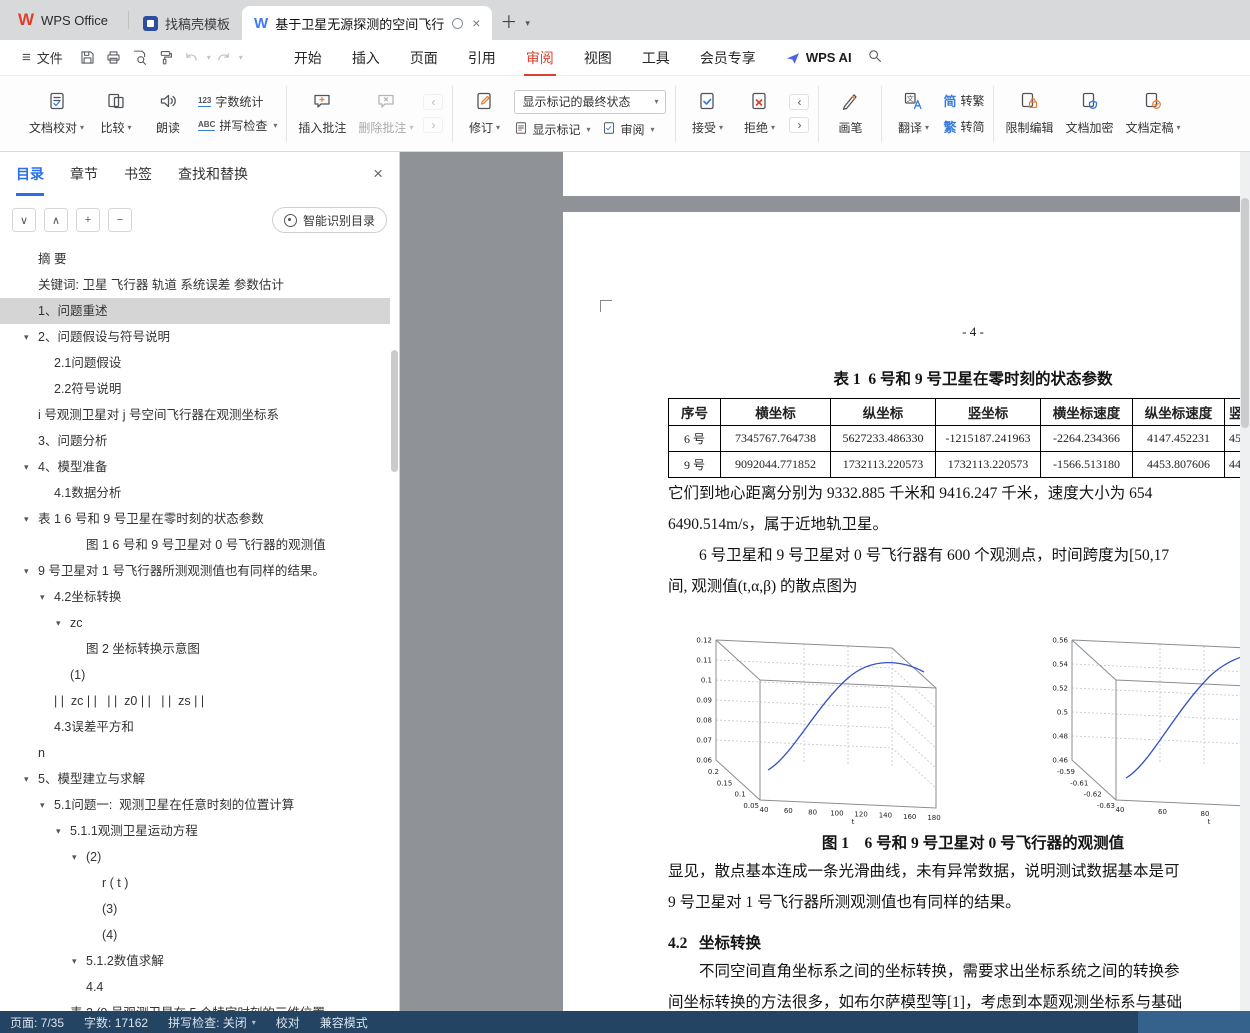 The height and width of the screenshot is (1033, 1250). I want to click on new-tab-button: ＋, so click(508, 23).